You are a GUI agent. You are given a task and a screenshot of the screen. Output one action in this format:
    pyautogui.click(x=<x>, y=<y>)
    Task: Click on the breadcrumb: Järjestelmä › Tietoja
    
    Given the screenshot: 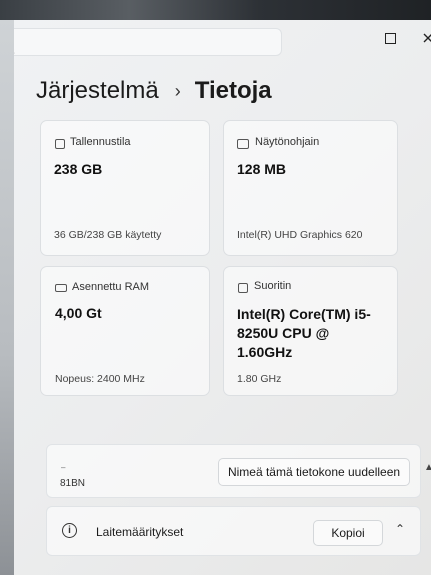 What is the action you would take?
    pyautogui.click(x=154, y=91)
    